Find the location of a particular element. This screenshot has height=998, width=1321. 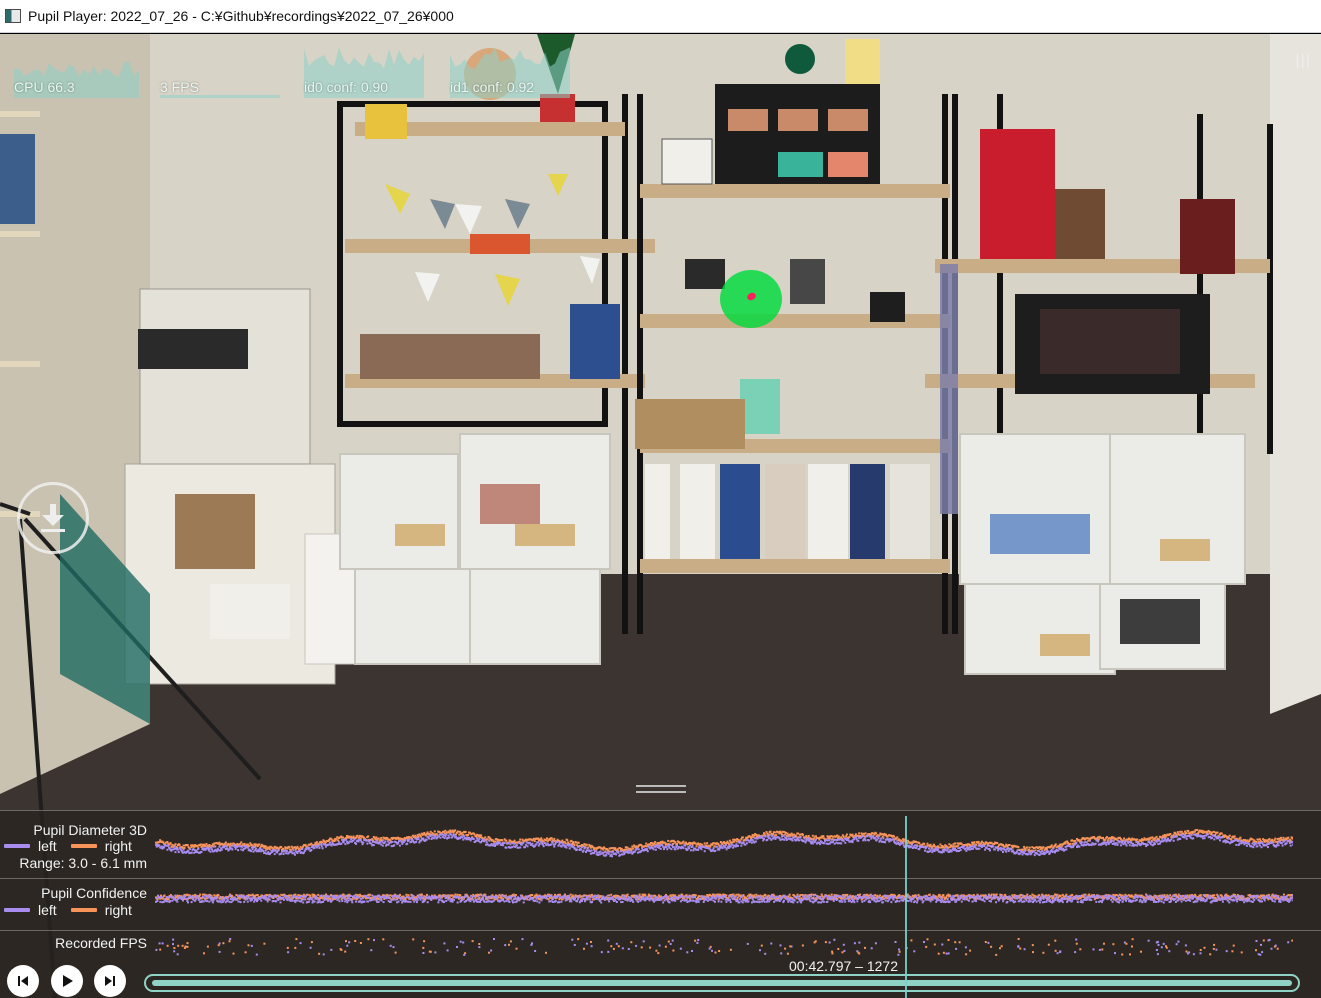

pupil-diameter-graph is located at coordinates (724, 848).